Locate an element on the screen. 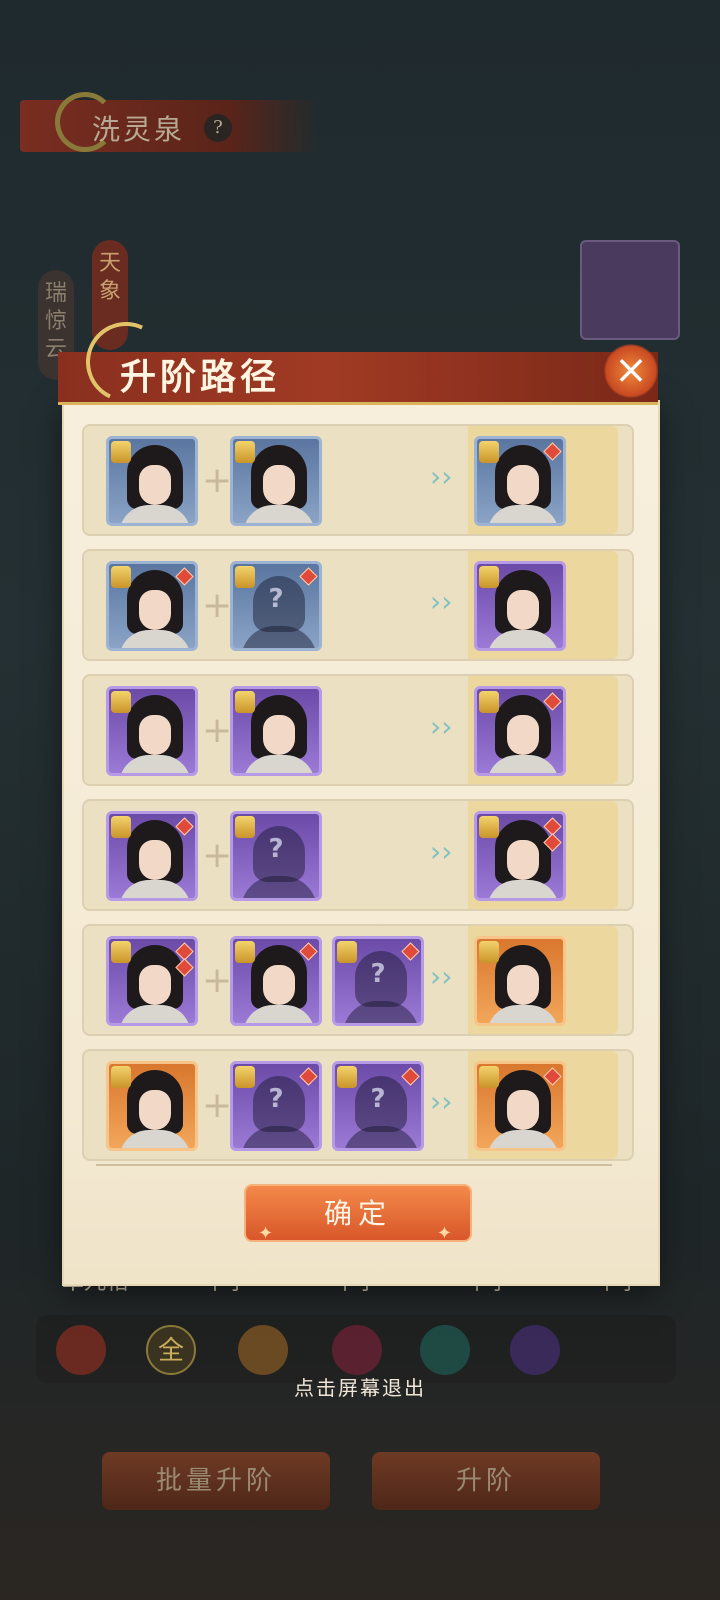  confirm-label: 确定 is located at coordinates (357, 1213).